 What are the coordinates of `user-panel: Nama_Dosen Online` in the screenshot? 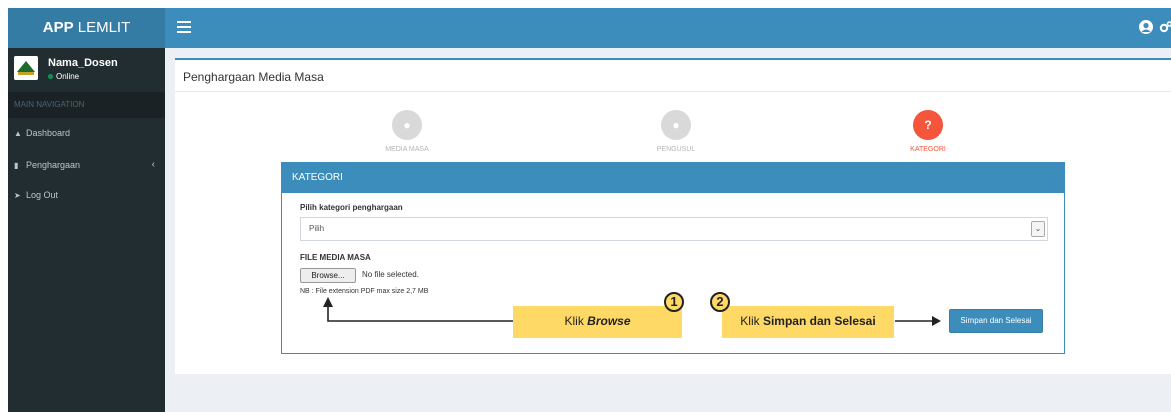 It's located at (86, 70).